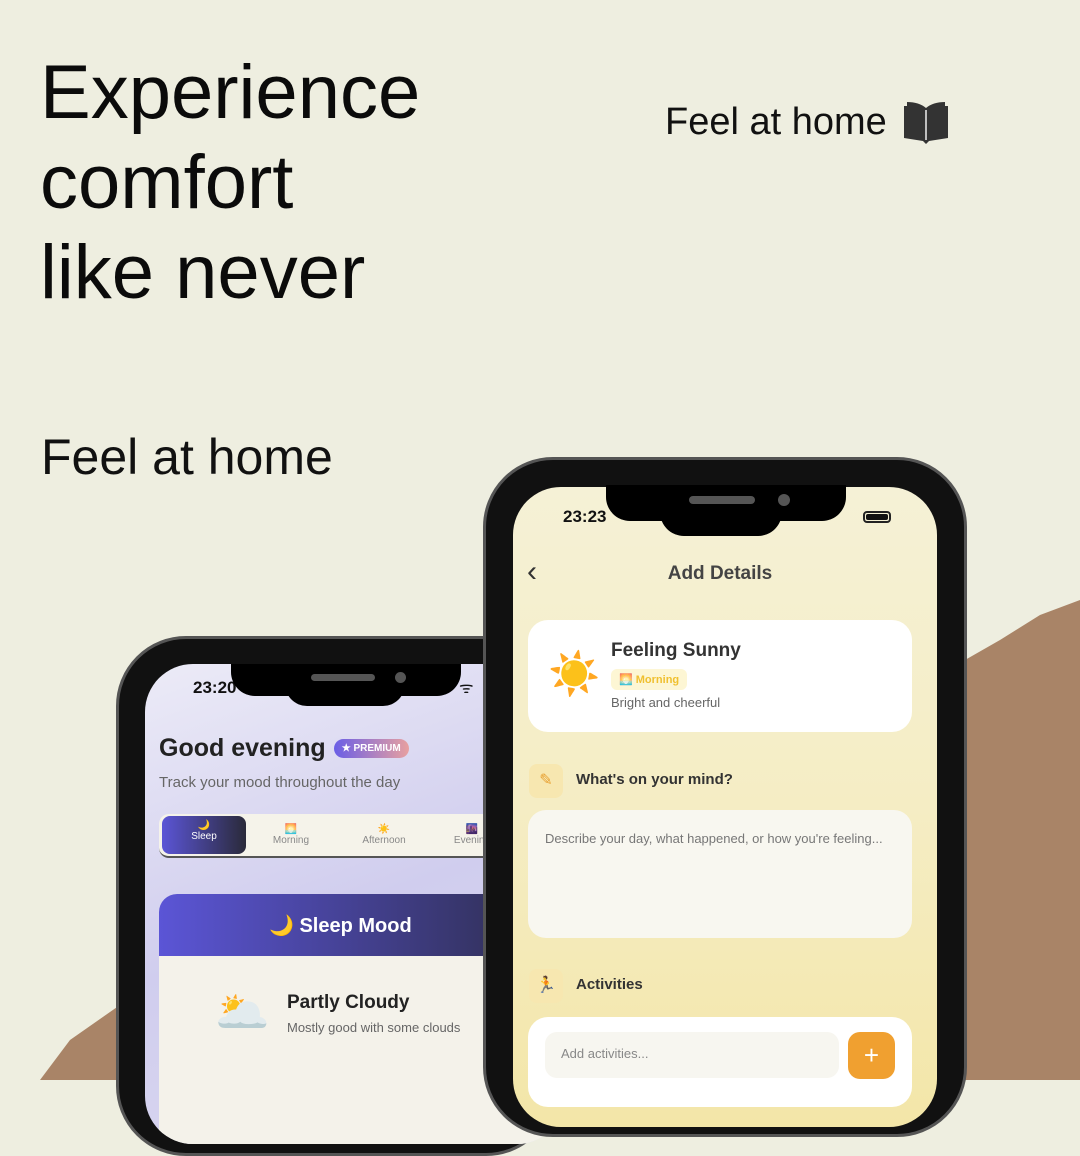  Describe the element at coordinates (384, 840) in the screenshot. I see `tab-label: Afternoon` at that location.